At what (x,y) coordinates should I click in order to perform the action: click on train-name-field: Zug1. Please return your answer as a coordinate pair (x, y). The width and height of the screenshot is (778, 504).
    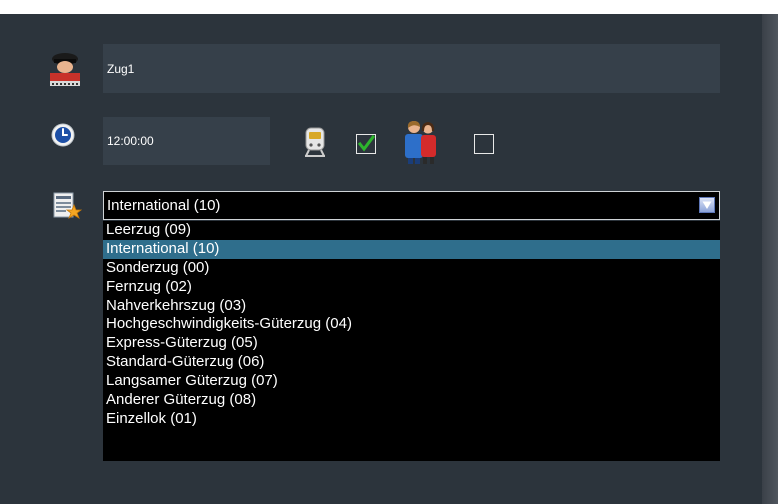
    Looking at the image, I should click on (411, 68).